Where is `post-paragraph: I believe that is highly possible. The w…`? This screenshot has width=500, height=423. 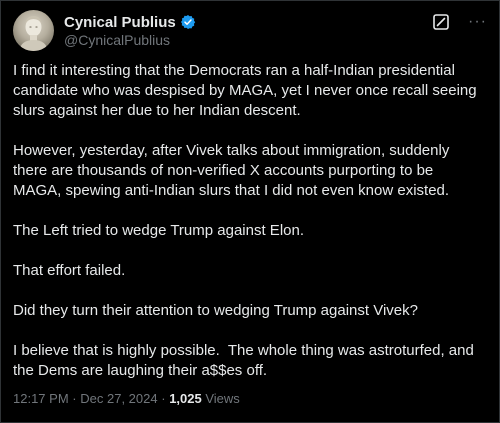 post-paragraph: I believe that is highly possible. The w… is located at coordinates (245, 360).